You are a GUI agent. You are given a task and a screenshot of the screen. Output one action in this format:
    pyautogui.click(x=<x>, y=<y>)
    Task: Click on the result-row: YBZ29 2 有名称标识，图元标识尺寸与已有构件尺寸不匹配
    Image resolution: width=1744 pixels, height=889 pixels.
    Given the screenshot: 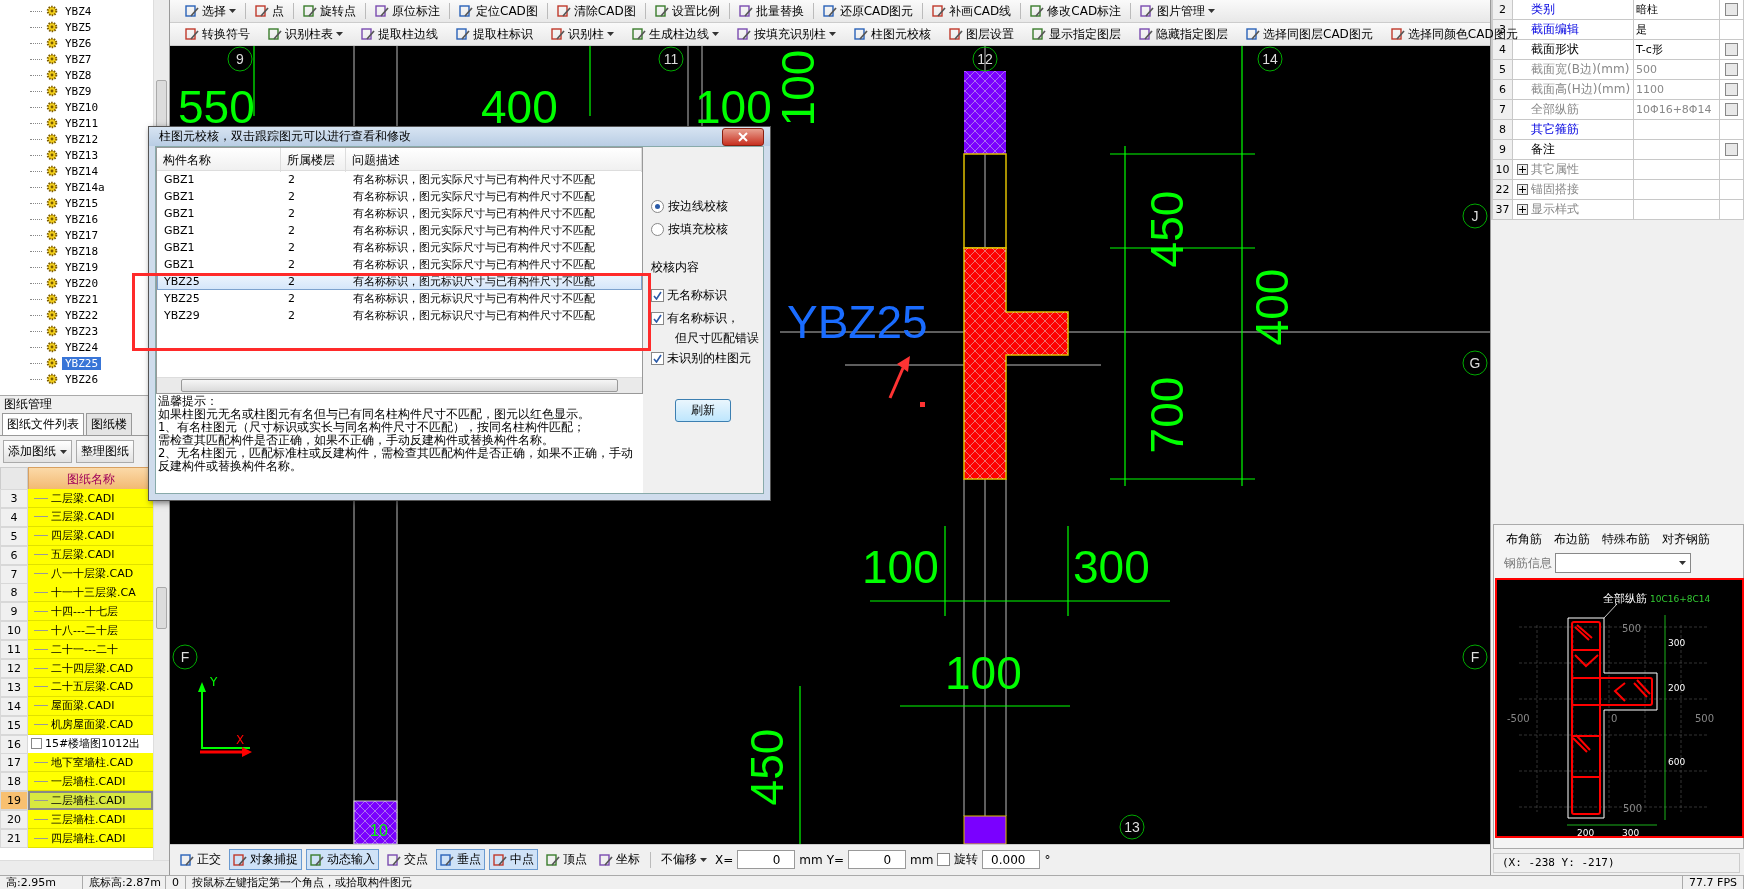 What is the action you would take?
    pyautogui.click(x=399, y=315)
    